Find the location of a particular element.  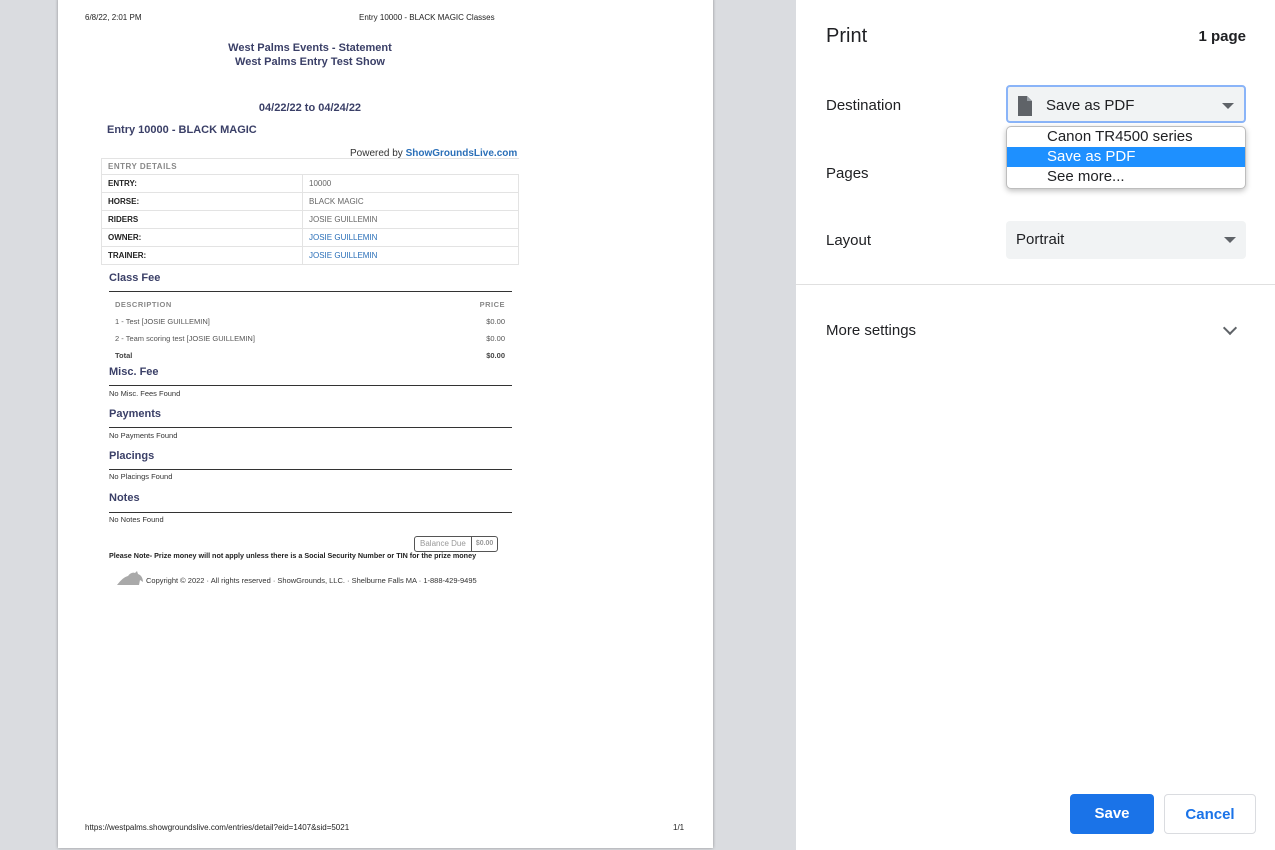

table-row: HORSE: BLACK MAGIC is located at coordinates (310, 201).